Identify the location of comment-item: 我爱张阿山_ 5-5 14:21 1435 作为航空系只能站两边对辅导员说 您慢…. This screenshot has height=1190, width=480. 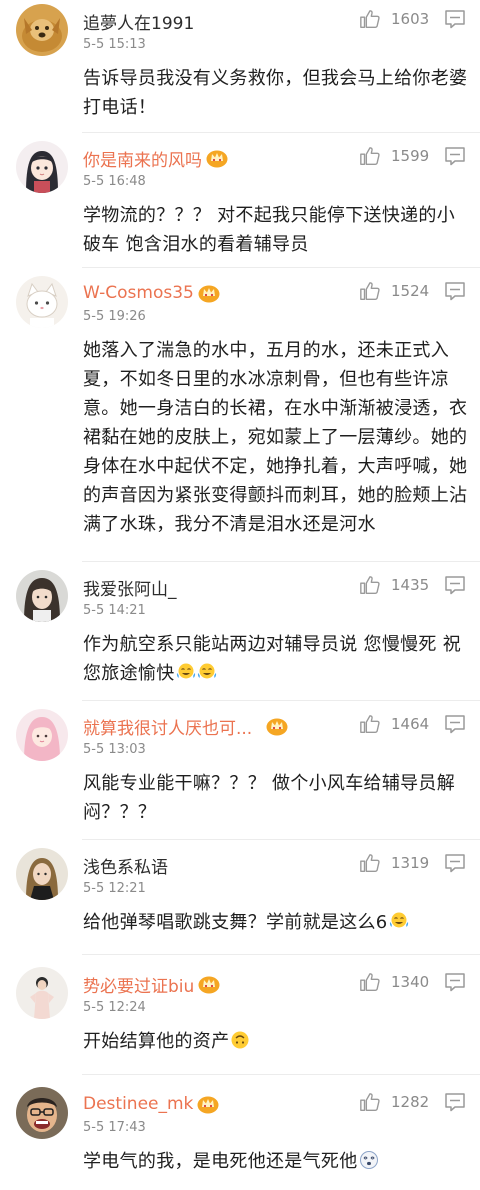
(240, 633).